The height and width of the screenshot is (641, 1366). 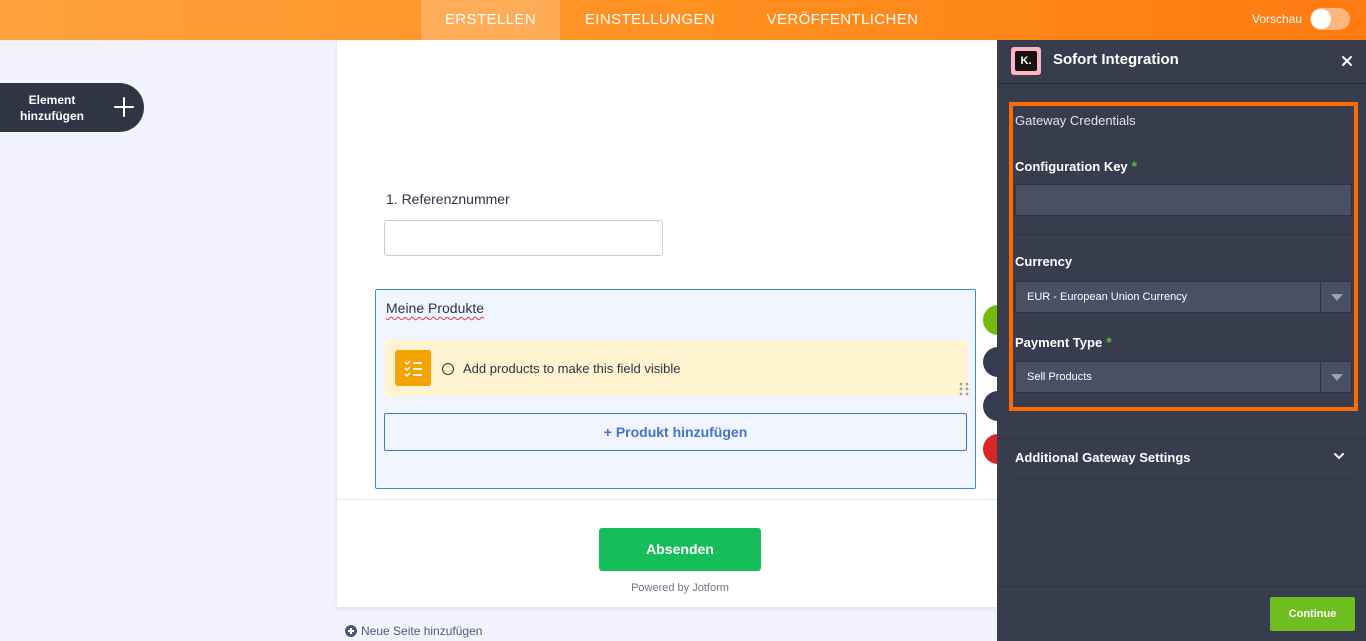 What do you see at coordinates (1071, 166) in the screenshot?
I see `configuration-key-label-text: Configuration Key` at bounding box center [1071, 166].